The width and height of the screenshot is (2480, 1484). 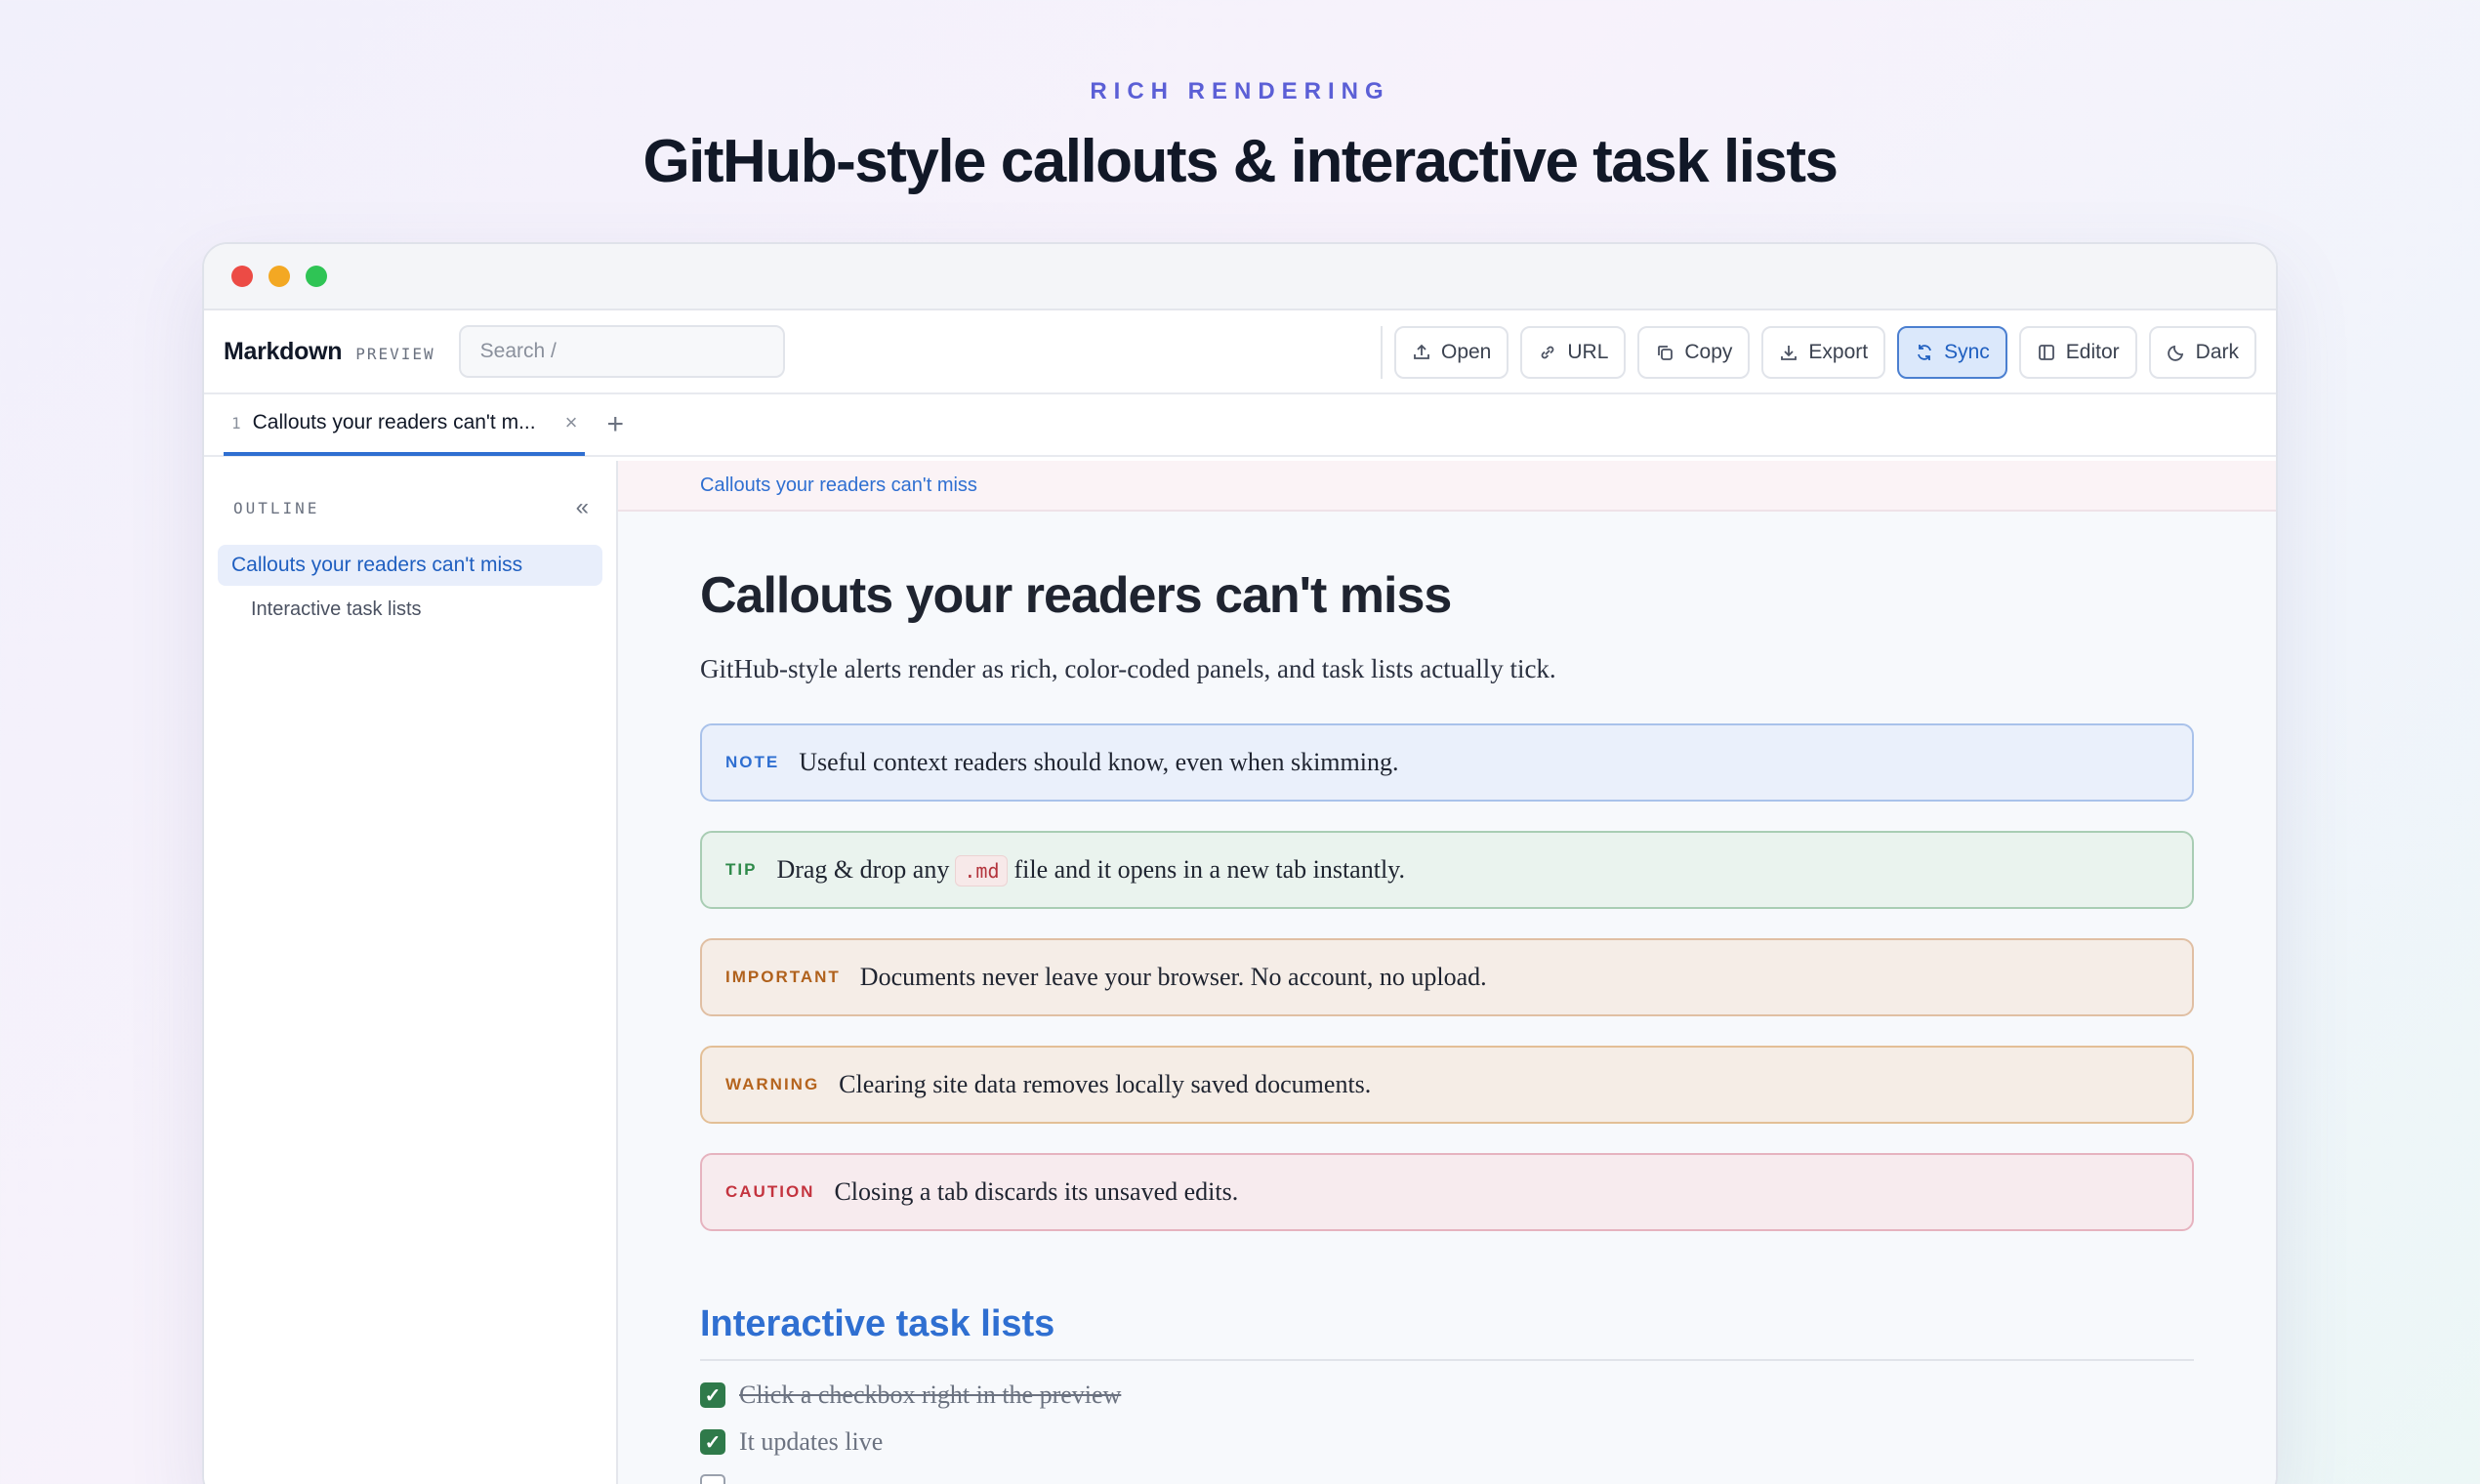 I want to click on outline-item-label: Callouts your readers can't miss, so click(x=377, y=565).